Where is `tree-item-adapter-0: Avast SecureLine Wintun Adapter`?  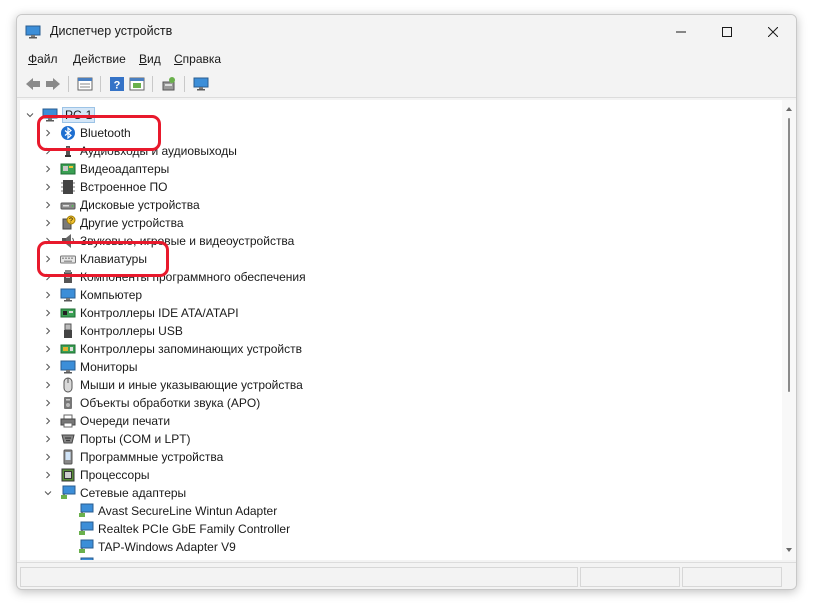 tree-item-adapter-0: Avast SecureLine Wintun Adapter is located at coordinates (168, 511).